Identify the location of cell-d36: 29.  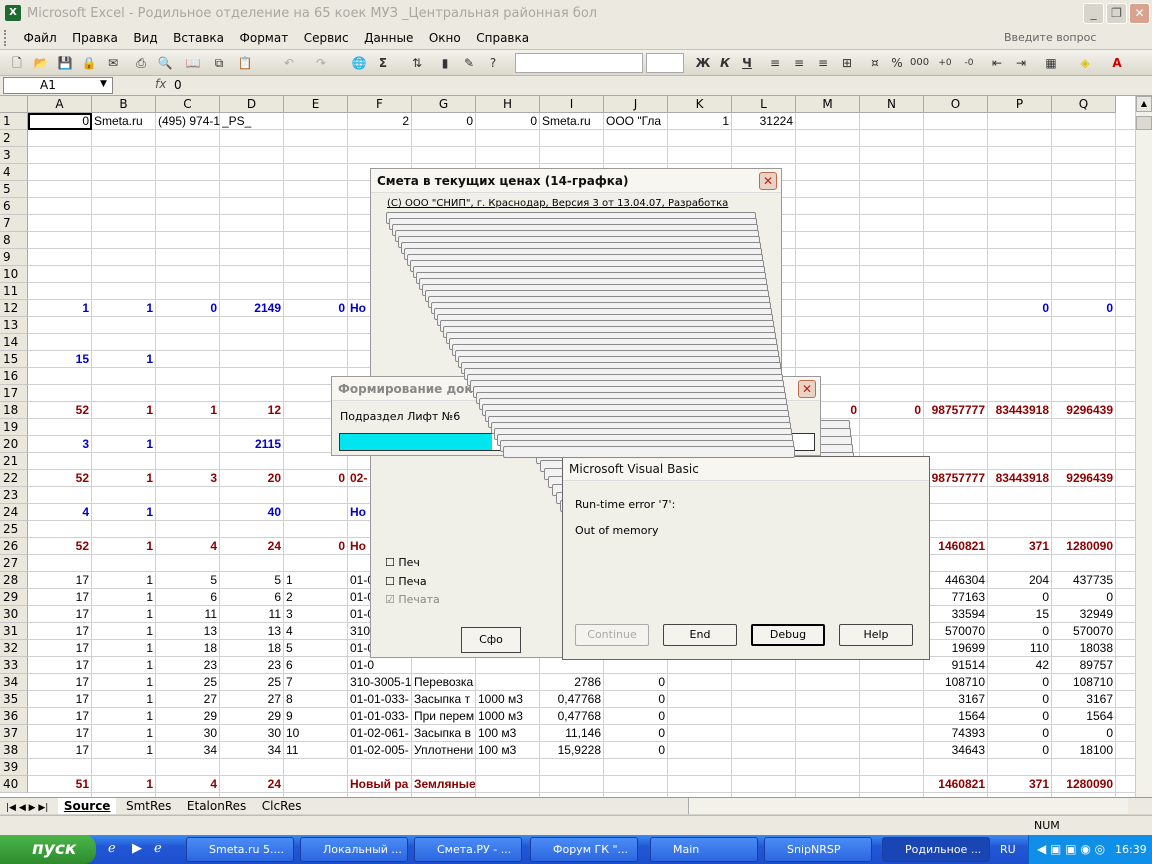
(252, 716).